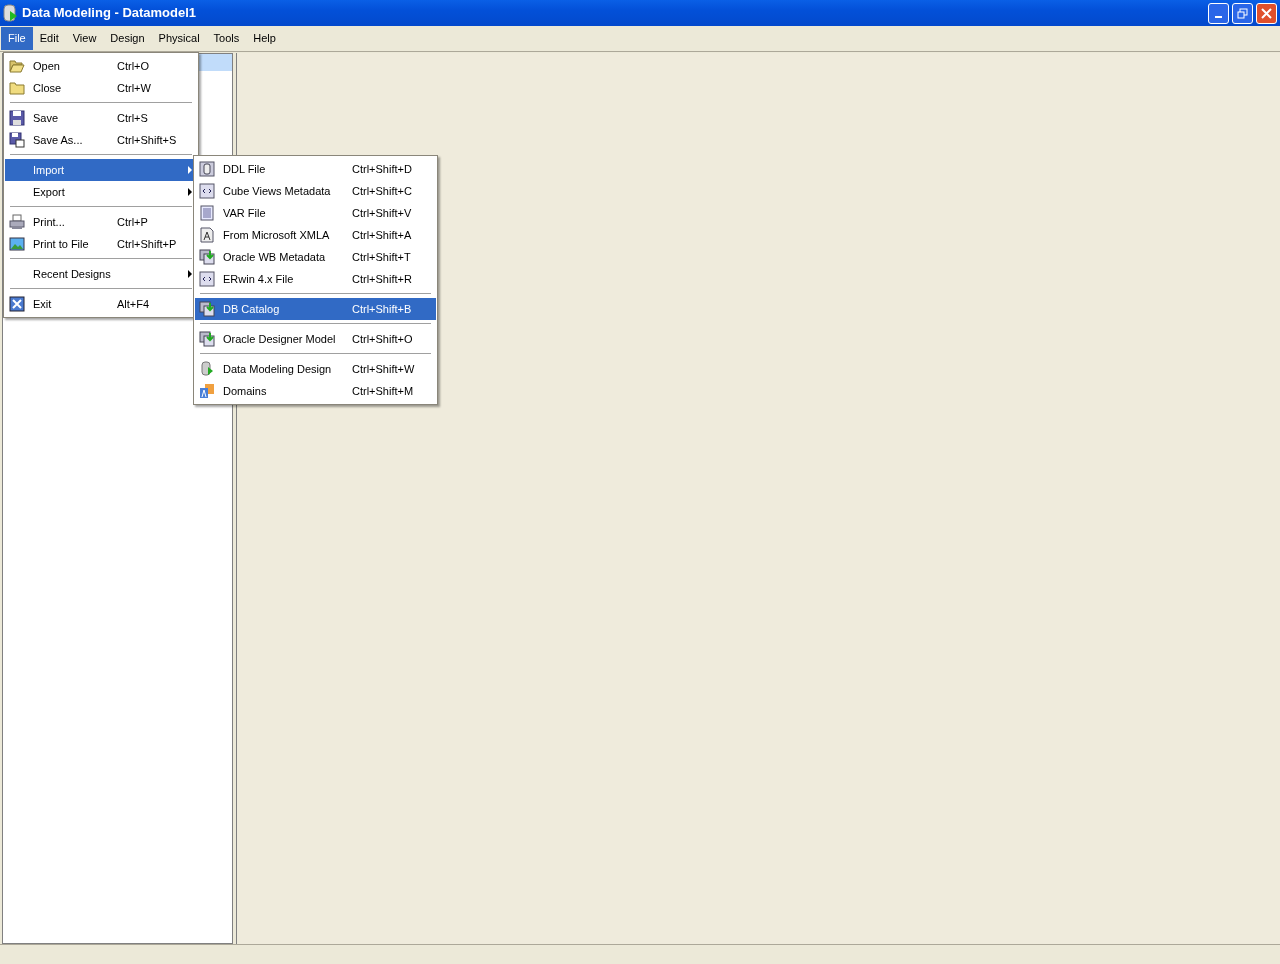 This screenshot has height=964, width=1280. Describe the element at coordinates (276, 235) in the screenshot. I see `menu-label: From Microsoft XMLA` at that location.